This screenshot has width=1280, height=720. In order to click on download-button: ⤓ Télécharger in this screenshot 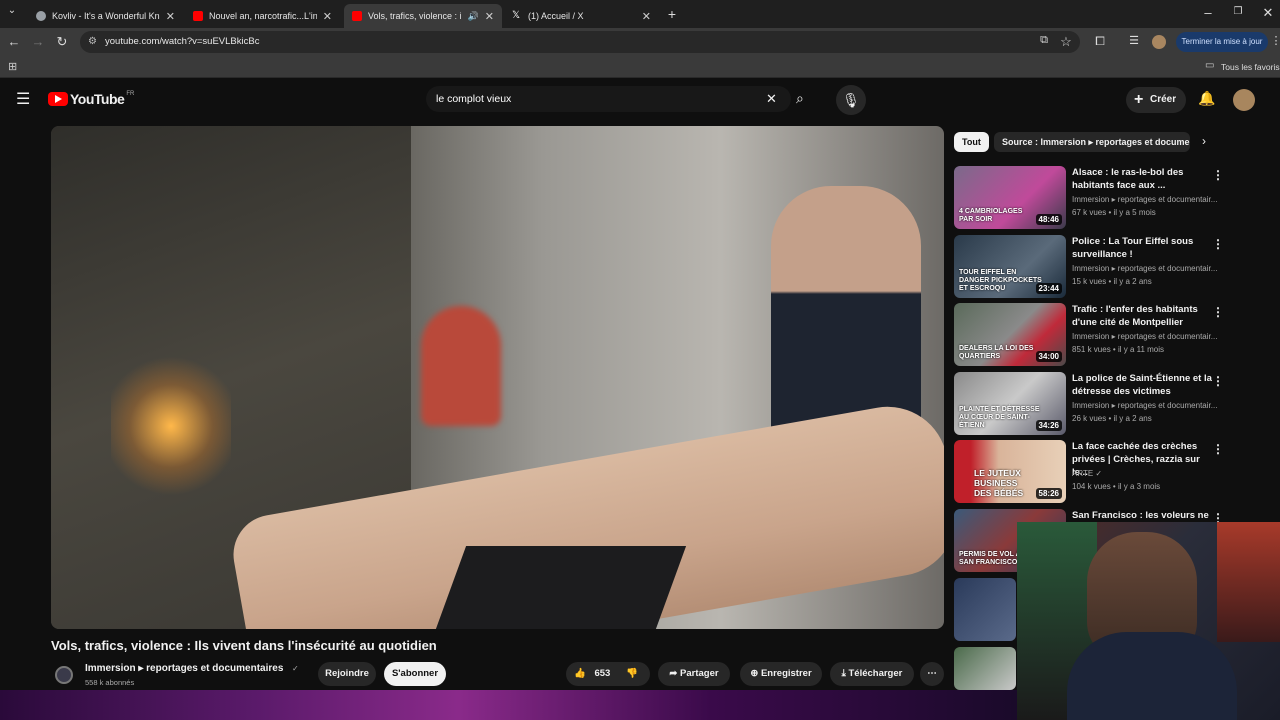, I will do `click(872, 674)`.